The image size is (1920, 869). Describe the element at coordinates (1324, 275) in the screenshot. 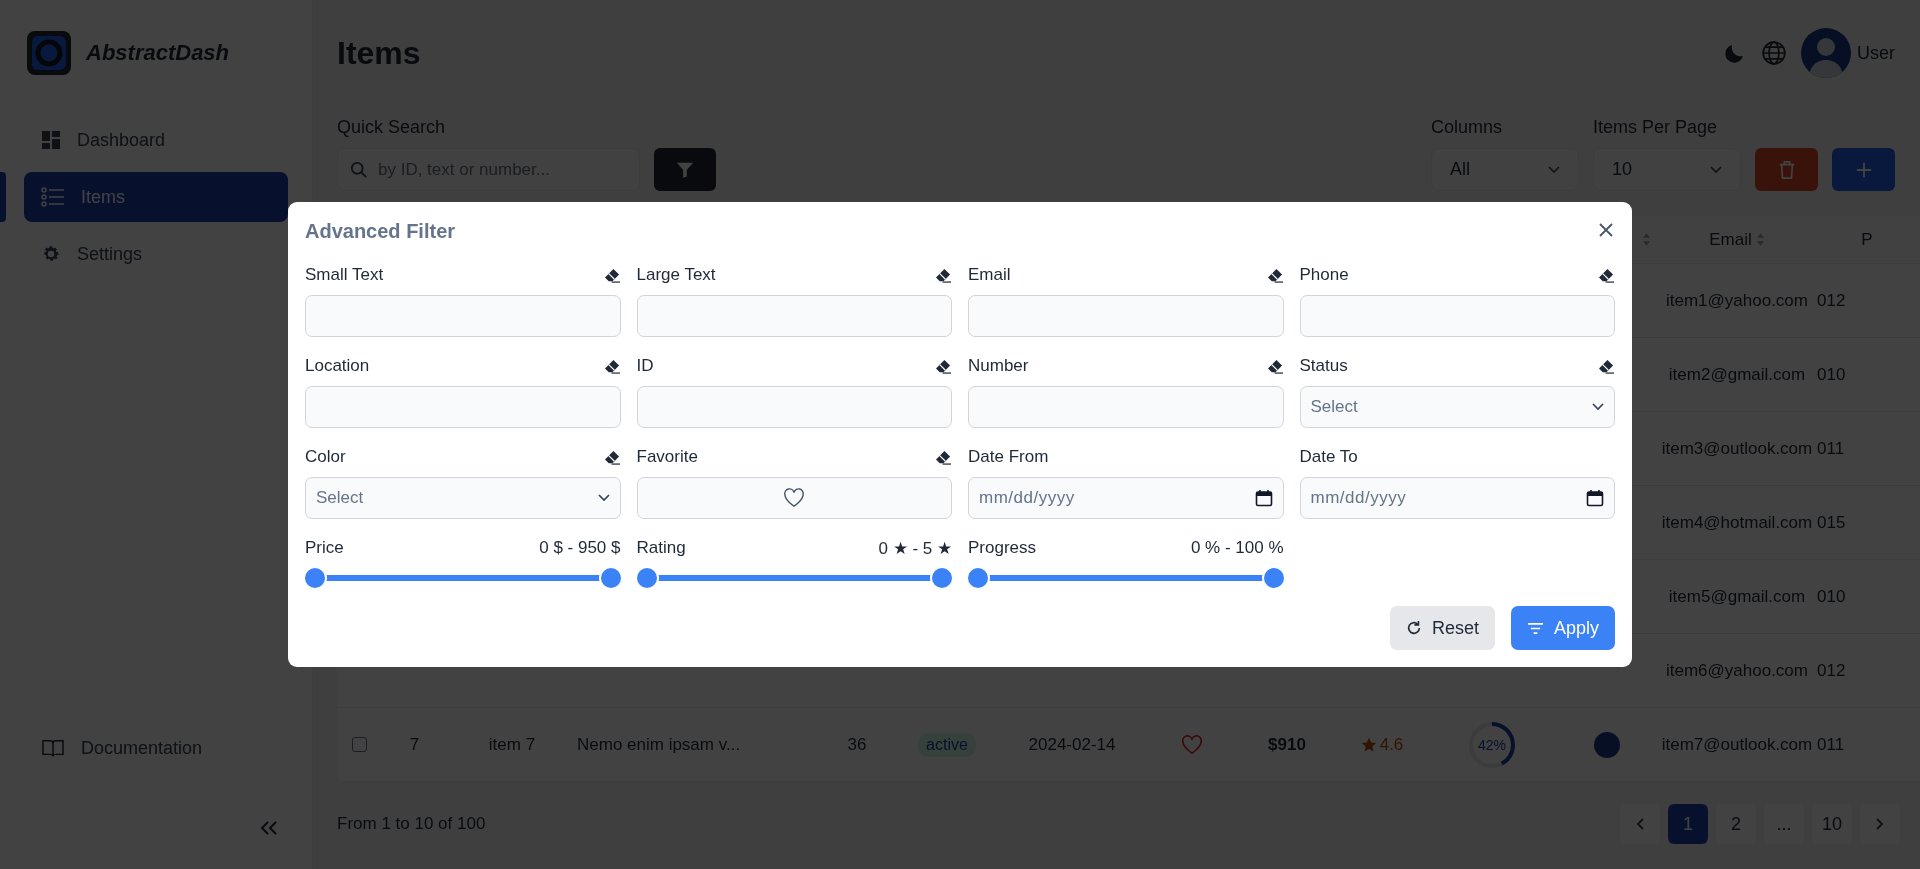

I see `field-label: Phone` at that location.